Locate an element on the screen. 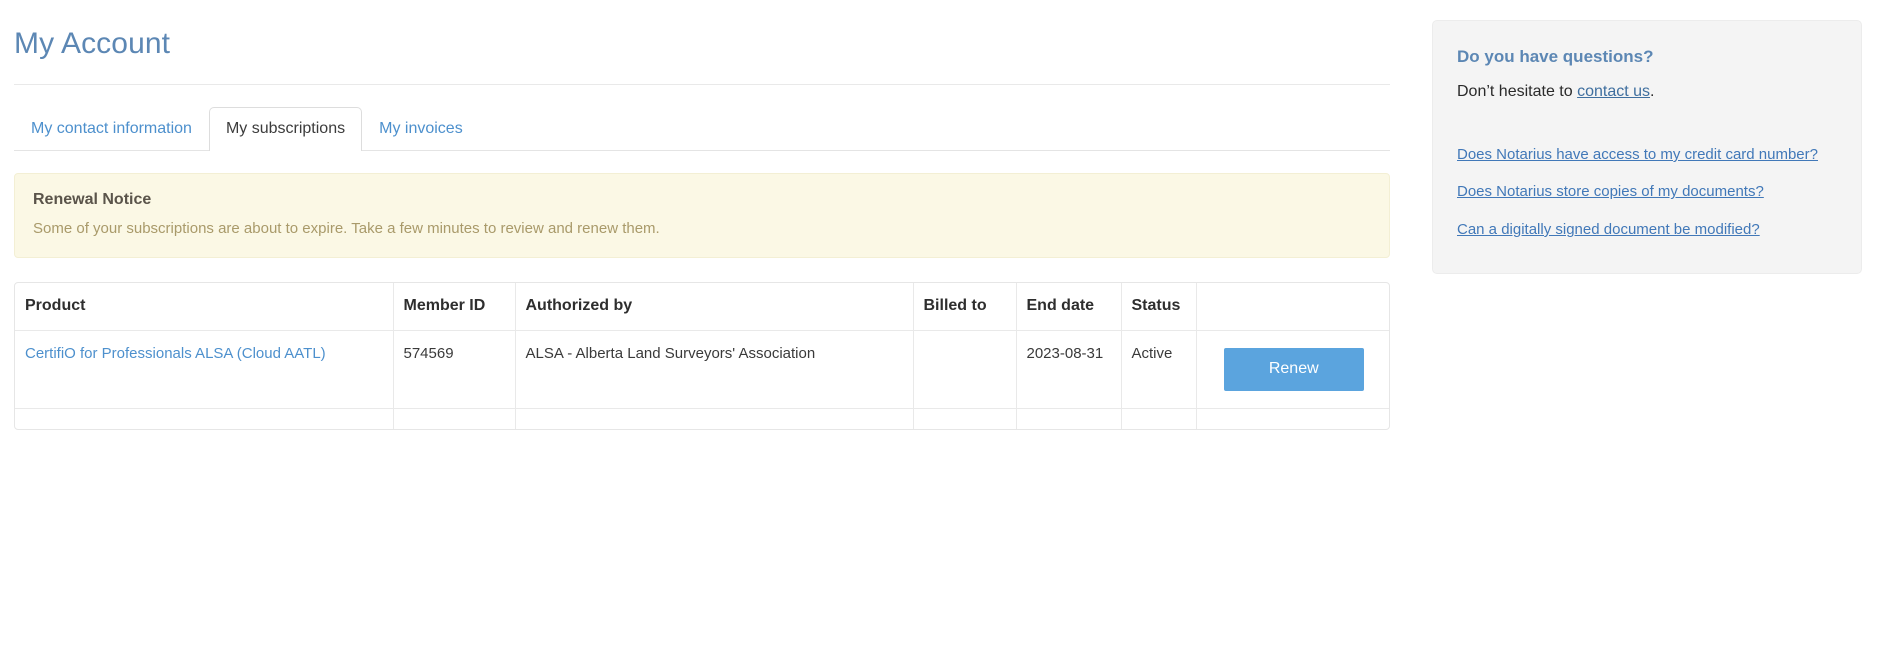 This screenshot has height=663, width=1878. cell-action: Renew is located at coordinates (1292, 370).